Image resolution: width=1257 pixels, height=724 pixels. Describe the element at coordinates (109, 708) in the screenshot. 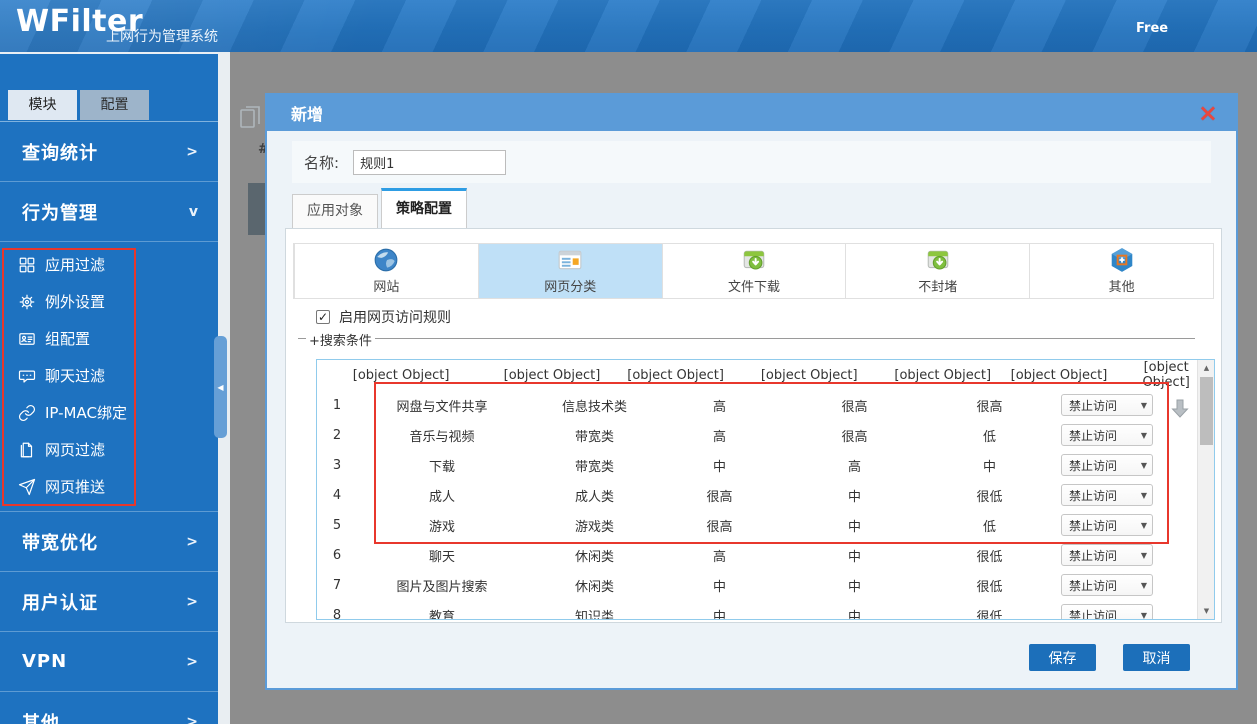

I see `sidebar-section: 其他 >` at that location.